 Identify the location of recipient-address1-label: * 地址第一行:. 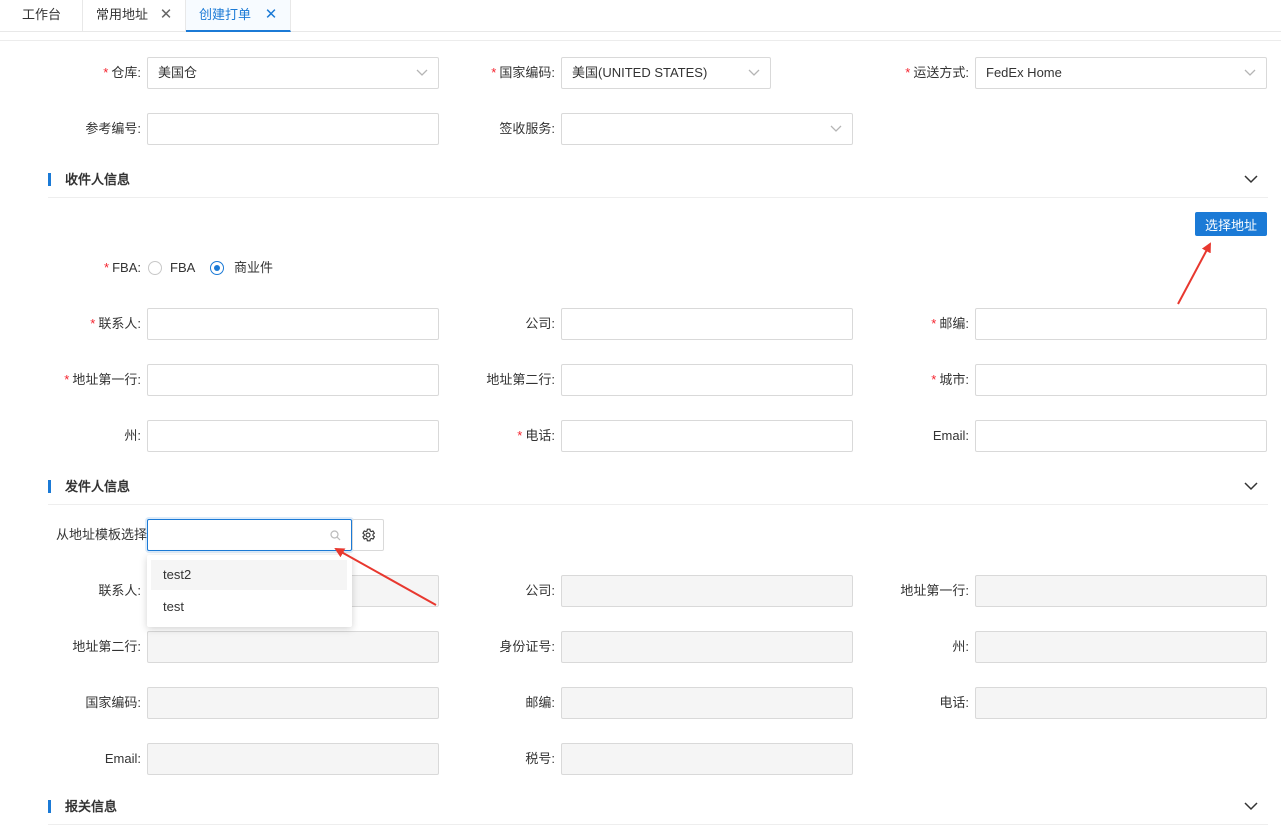
(102, 379).